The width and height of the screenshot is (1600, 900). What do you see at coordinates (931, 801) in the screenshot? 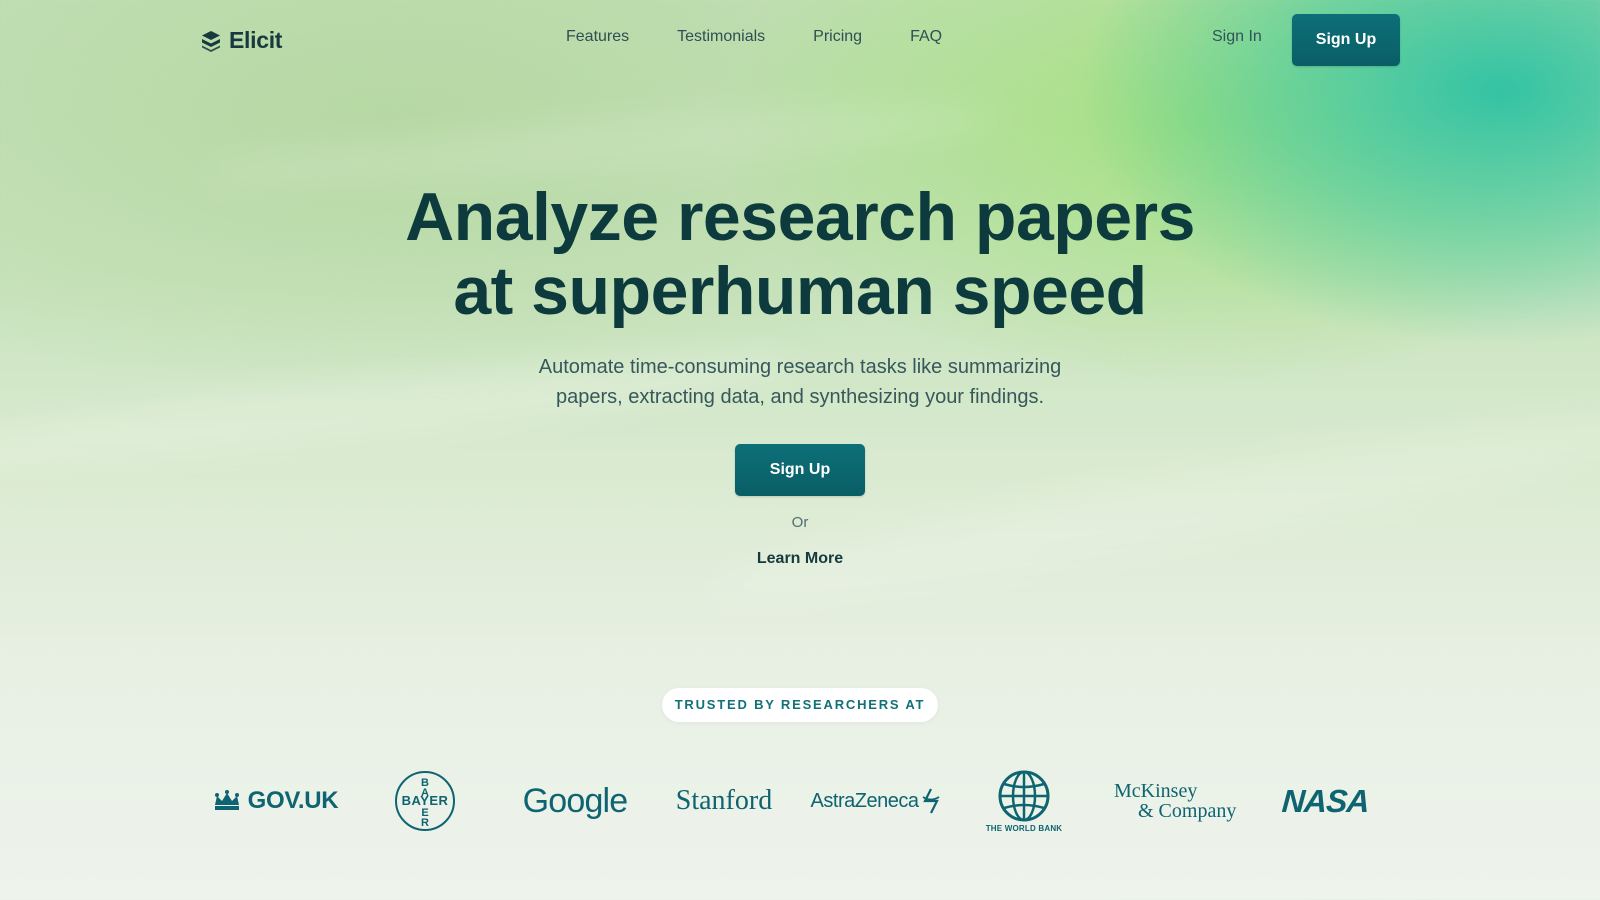
I see `astrazeneca-icon` at bounding box center [931, 801].